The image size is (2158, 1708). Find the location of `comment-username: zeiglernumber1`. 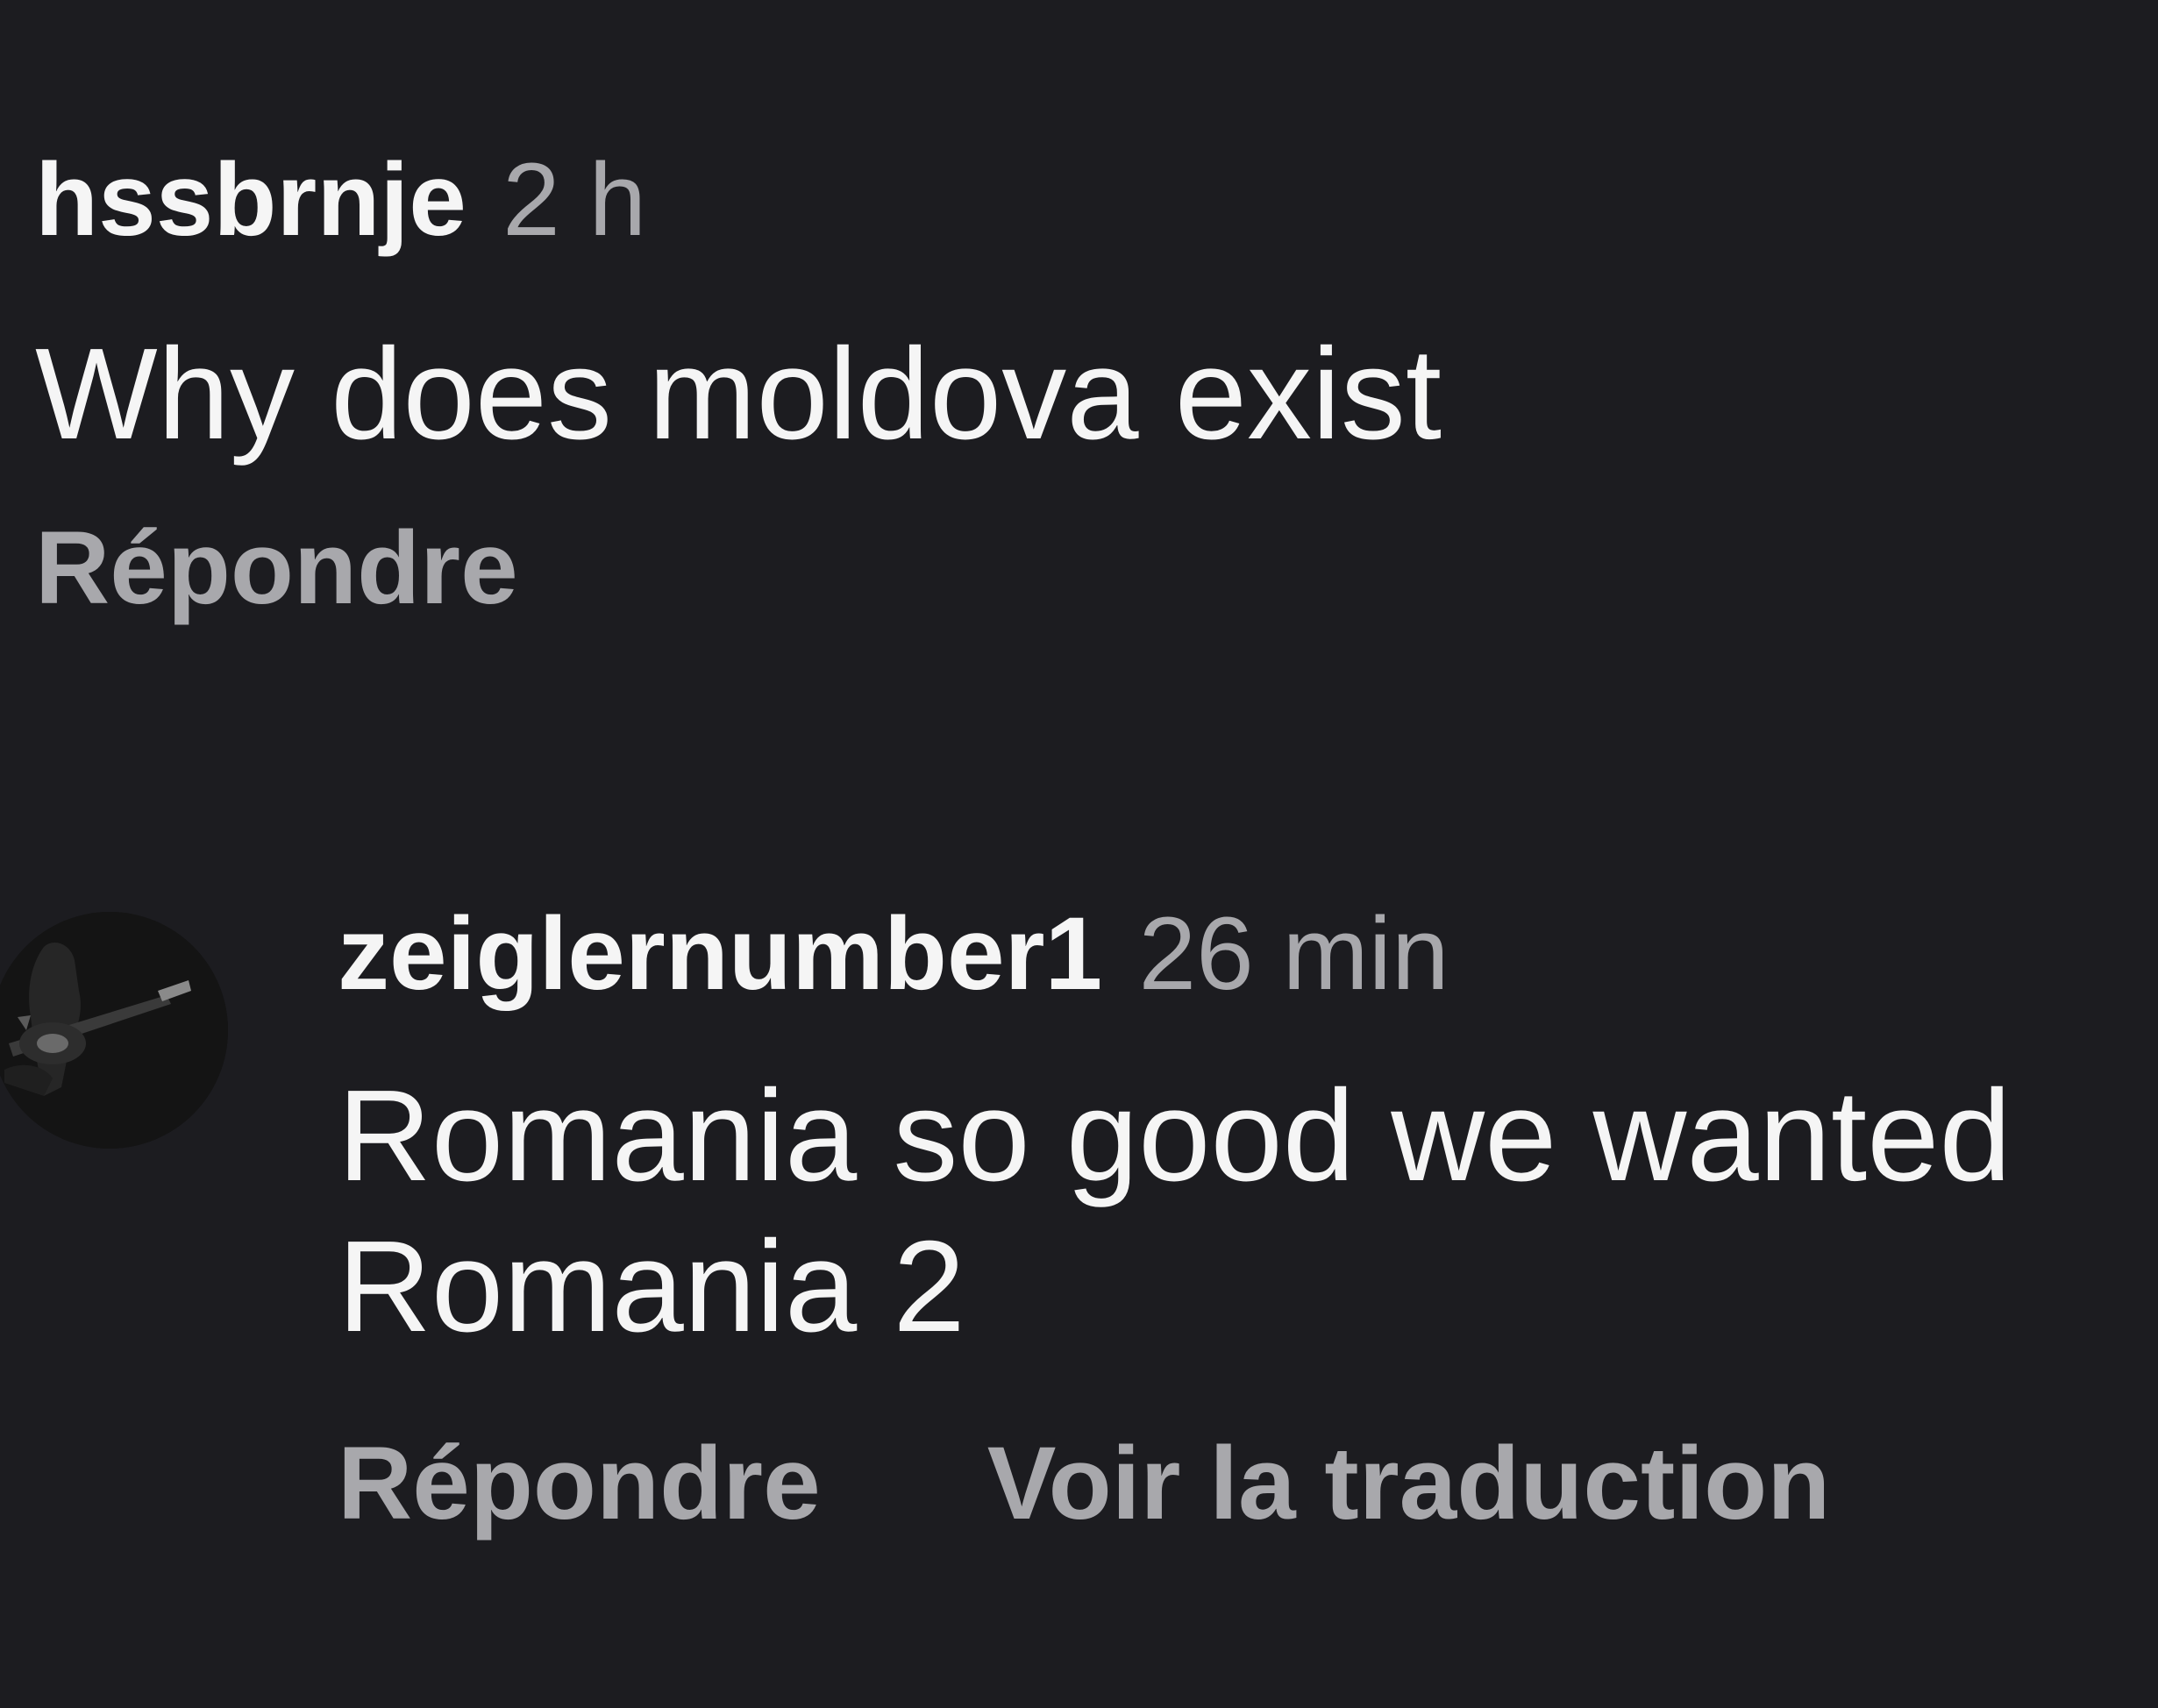

comment-username: zeiglernumber1 is located at coordinates (720, 954).